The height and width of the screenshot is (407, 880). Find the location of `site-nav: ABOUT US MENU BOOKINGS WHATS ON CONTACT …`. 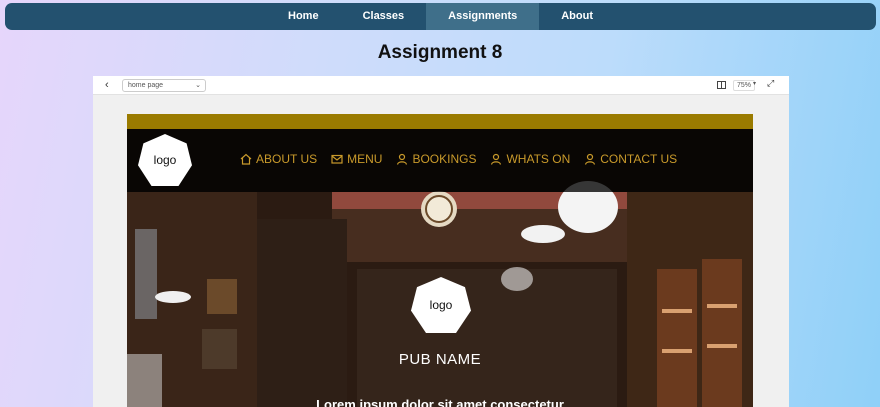

site-nav: ABOUT US MENU BOOKINGS WHATS ON CONTACT … is located at coordinates (458, 159).